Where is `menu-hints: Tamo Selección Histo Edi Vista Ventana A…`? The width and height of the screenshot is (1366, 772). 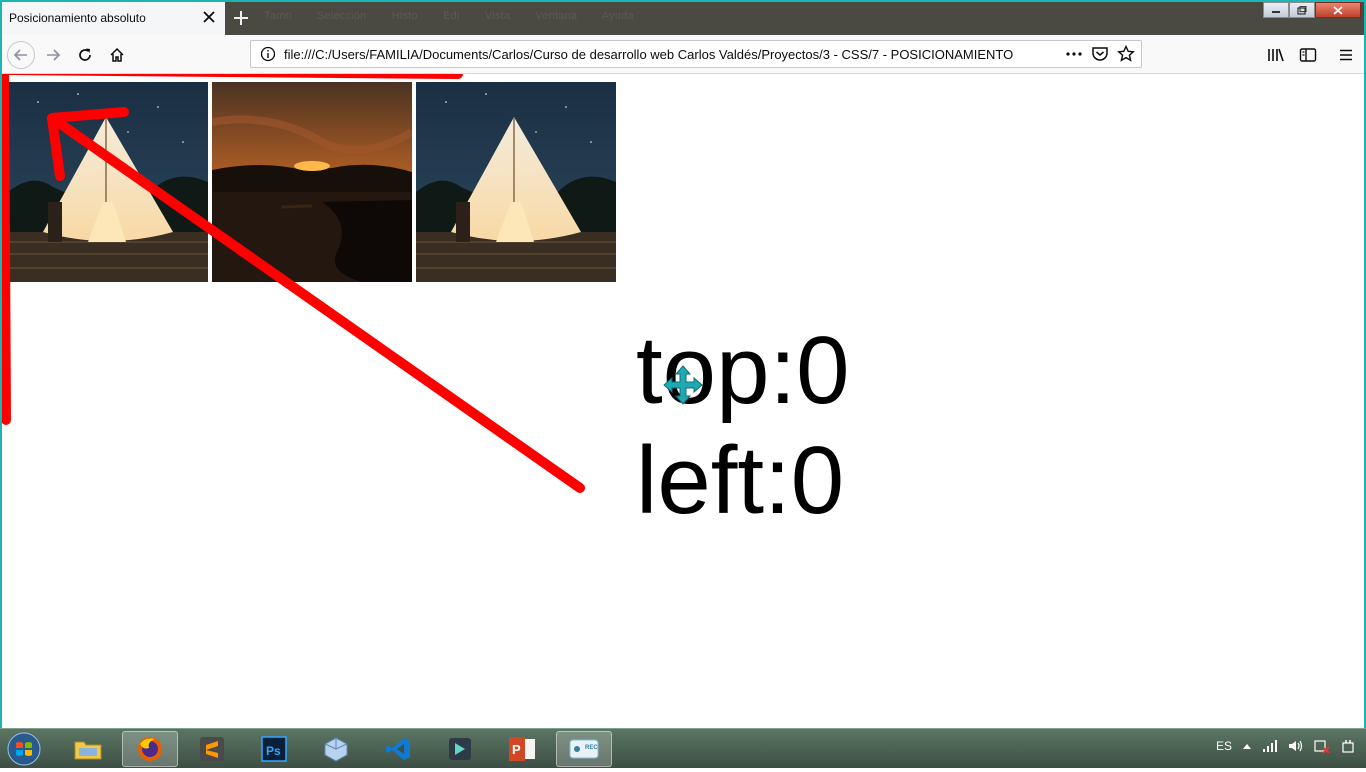 menu-hints: Tamo Selección Histo Edi Vista Ventana A… is located at coordinates (460, 16).